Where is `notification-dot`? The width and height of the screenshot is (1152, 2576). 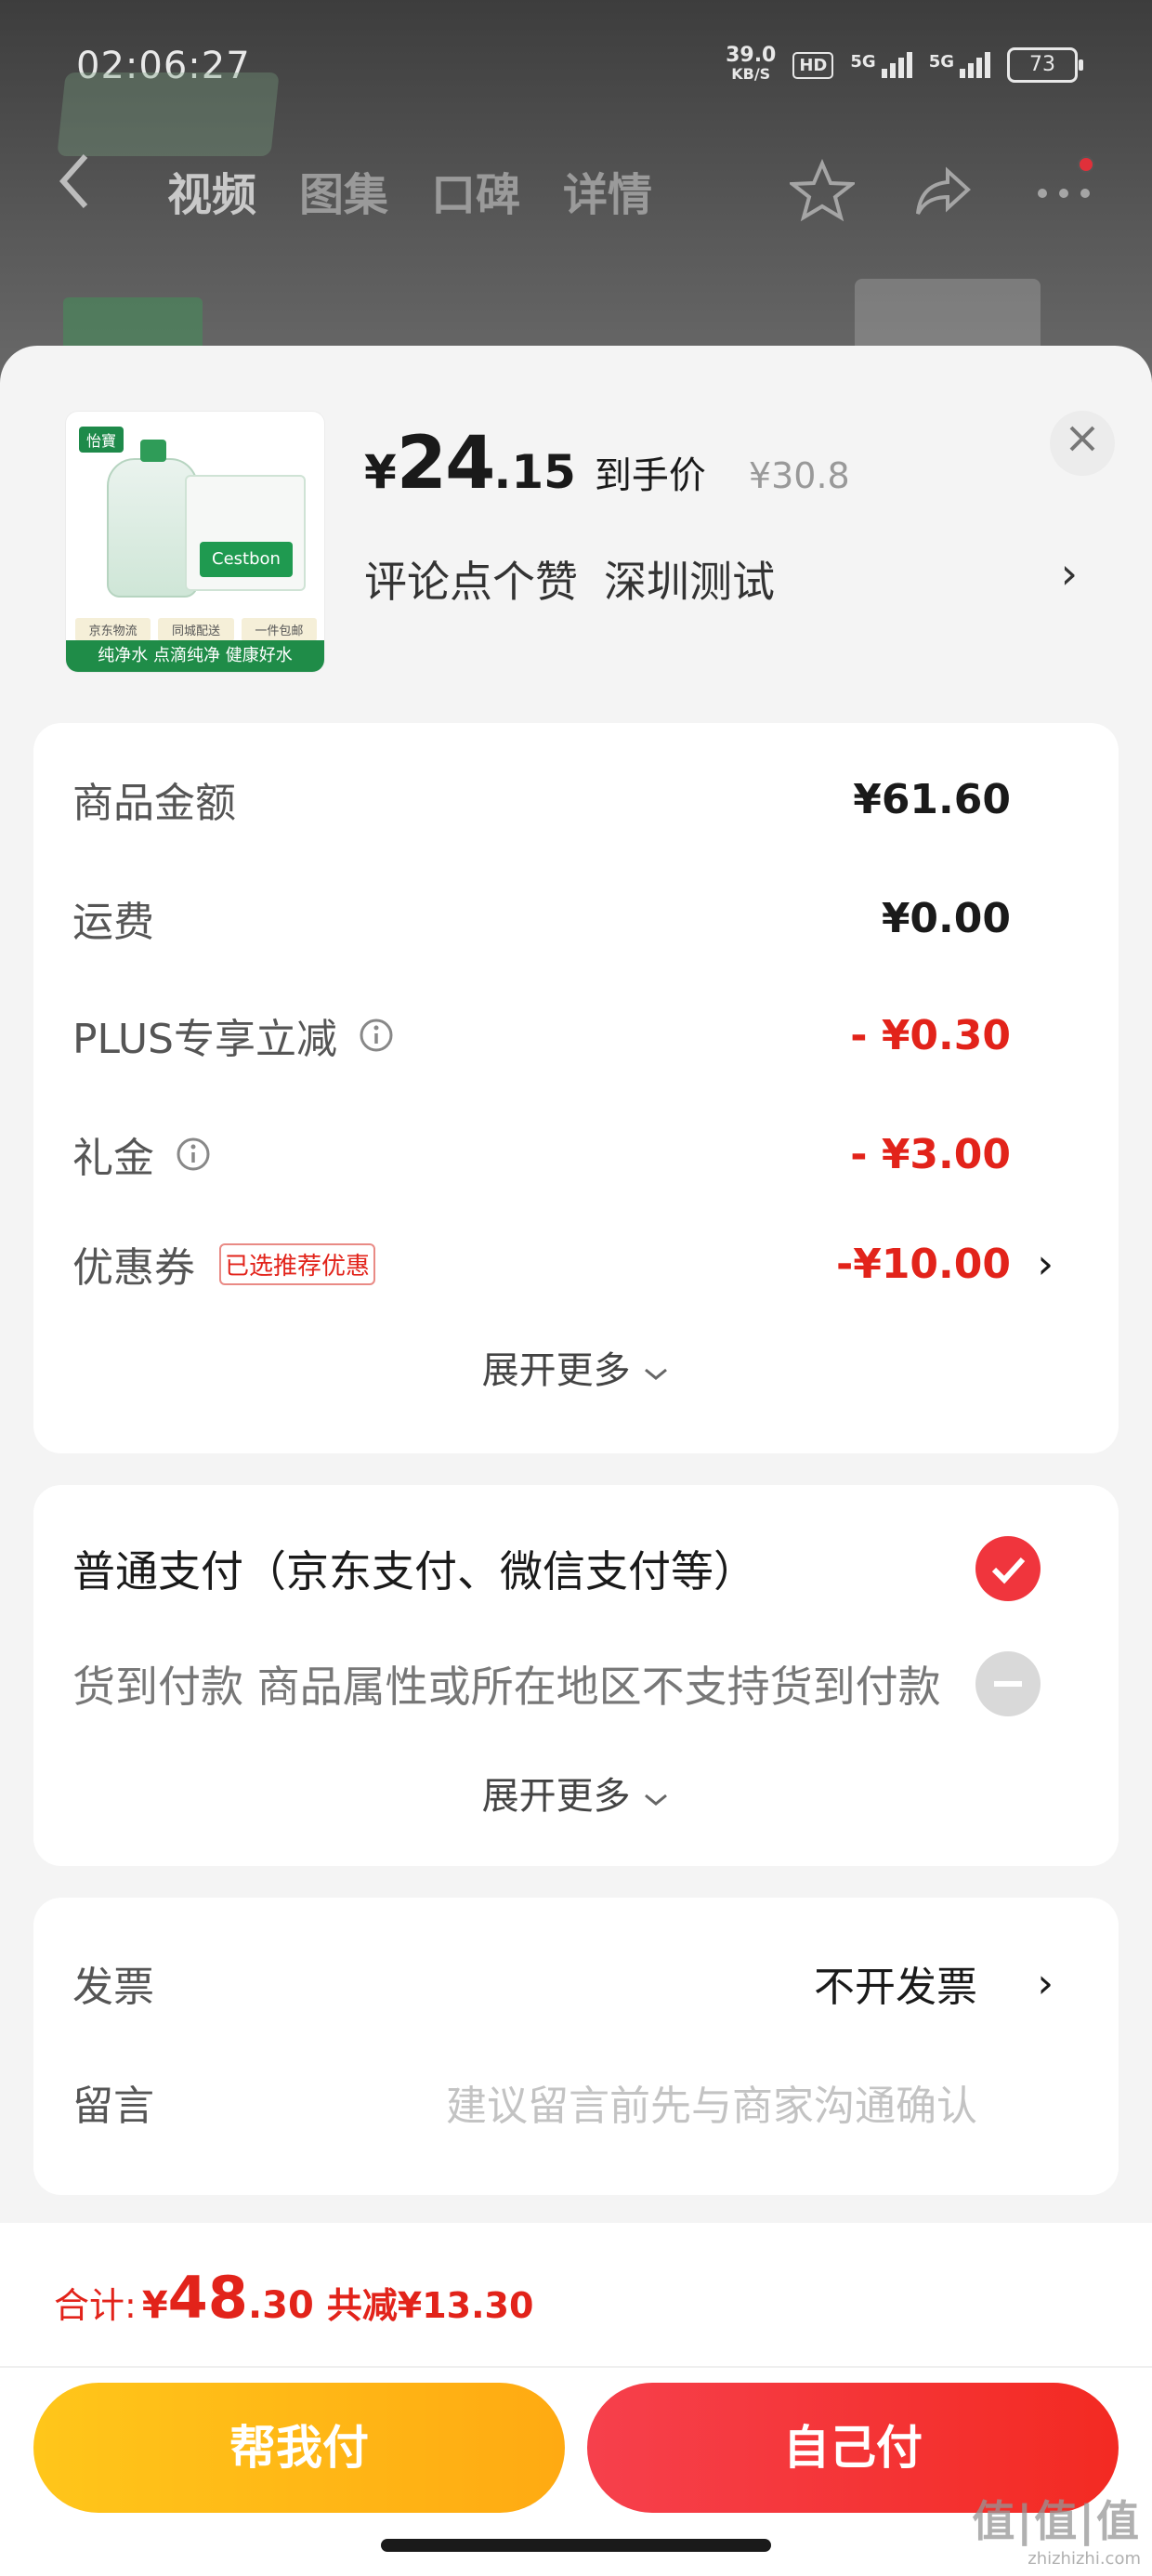
notification-dot is located at coordinates (1086, 164).